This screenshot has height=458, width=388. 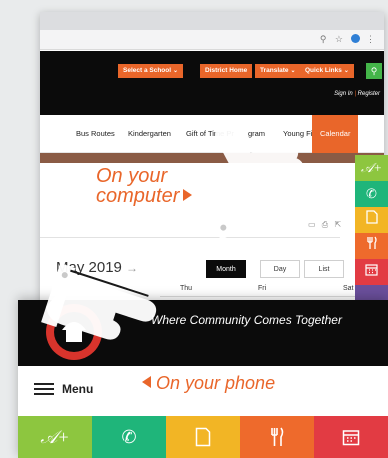 I want to click on browser-tab-bar, so click(x=212, y=21).